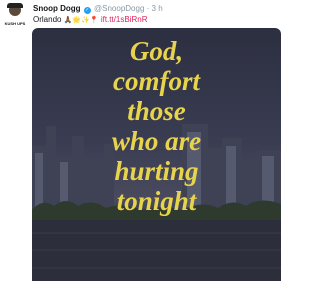 Image resolution: width=320 pixels, height=281 pixels. I want to click on tweet-header: Snoop Dogg ✓ @SnoopDogg · 3 h, so click(156, 8).